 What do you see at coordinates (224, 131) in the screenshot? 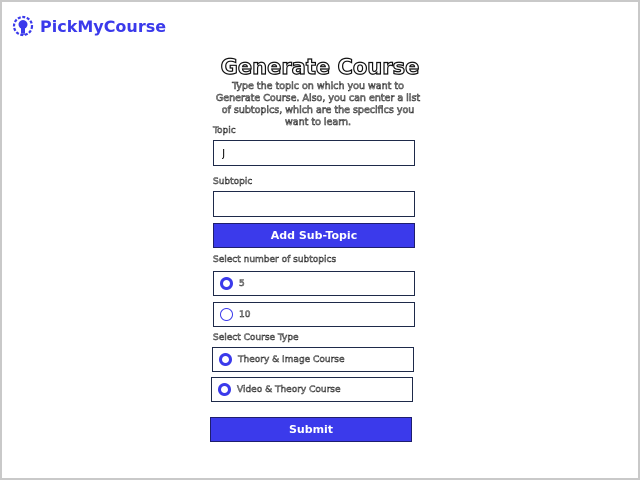
I see `topic-label: Topic` at bounding box center [224, 131].